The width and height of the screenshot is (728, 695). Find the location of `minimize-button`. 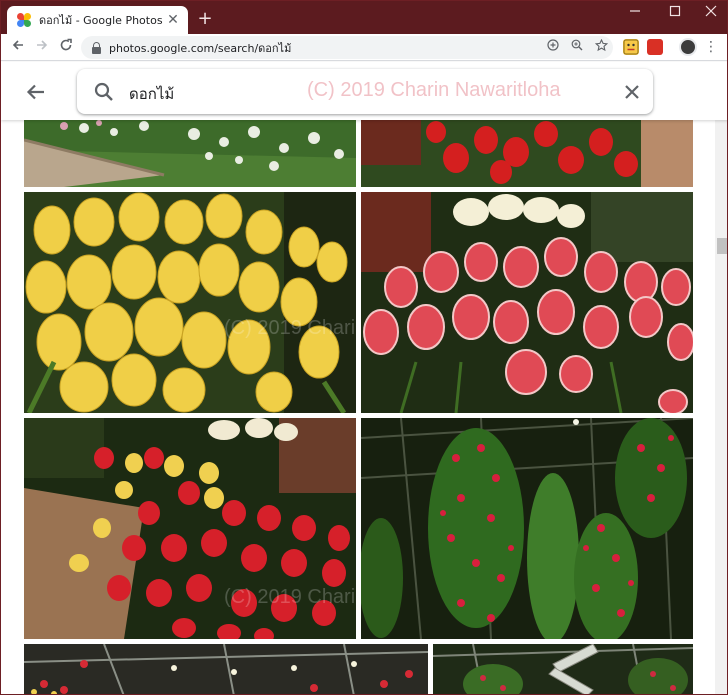

minimize-button is located at coordinates (635, 14).